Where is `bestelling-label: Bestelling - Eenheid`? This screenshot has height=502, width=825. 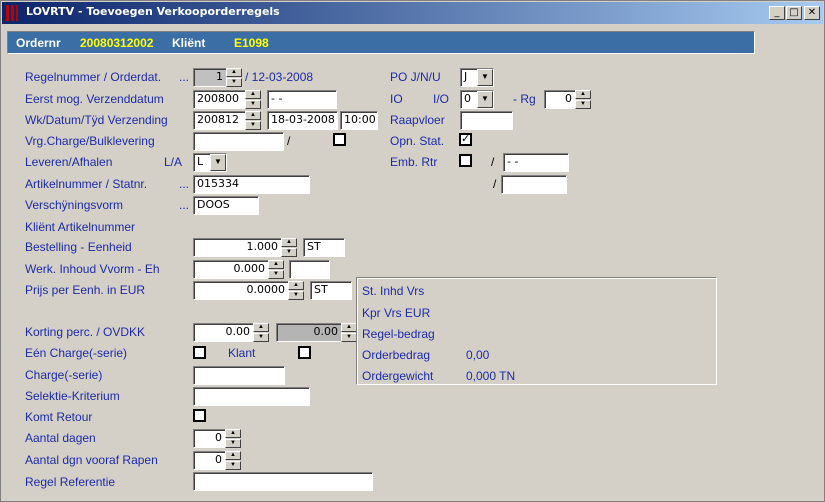
bestelling-label: Bestelling - Eenheid is located at coordinates (78, 247).